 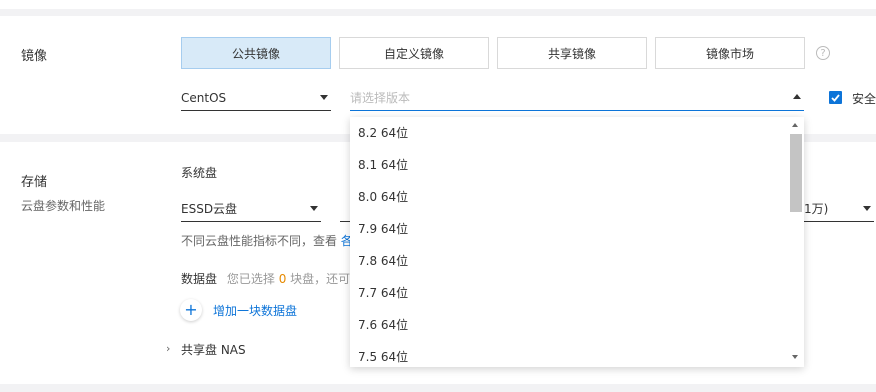 What do you see at coordinates (168, 348) in the screenshot?
I see `chevron-right-icon: ›` at bounding box center [168, 348].